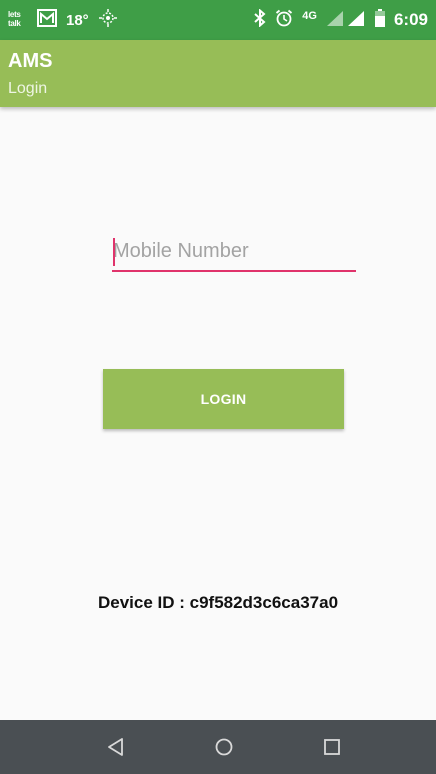 The height and width of the screenshot is (774, 436). I want to click on location-icon, so click(108, 20).